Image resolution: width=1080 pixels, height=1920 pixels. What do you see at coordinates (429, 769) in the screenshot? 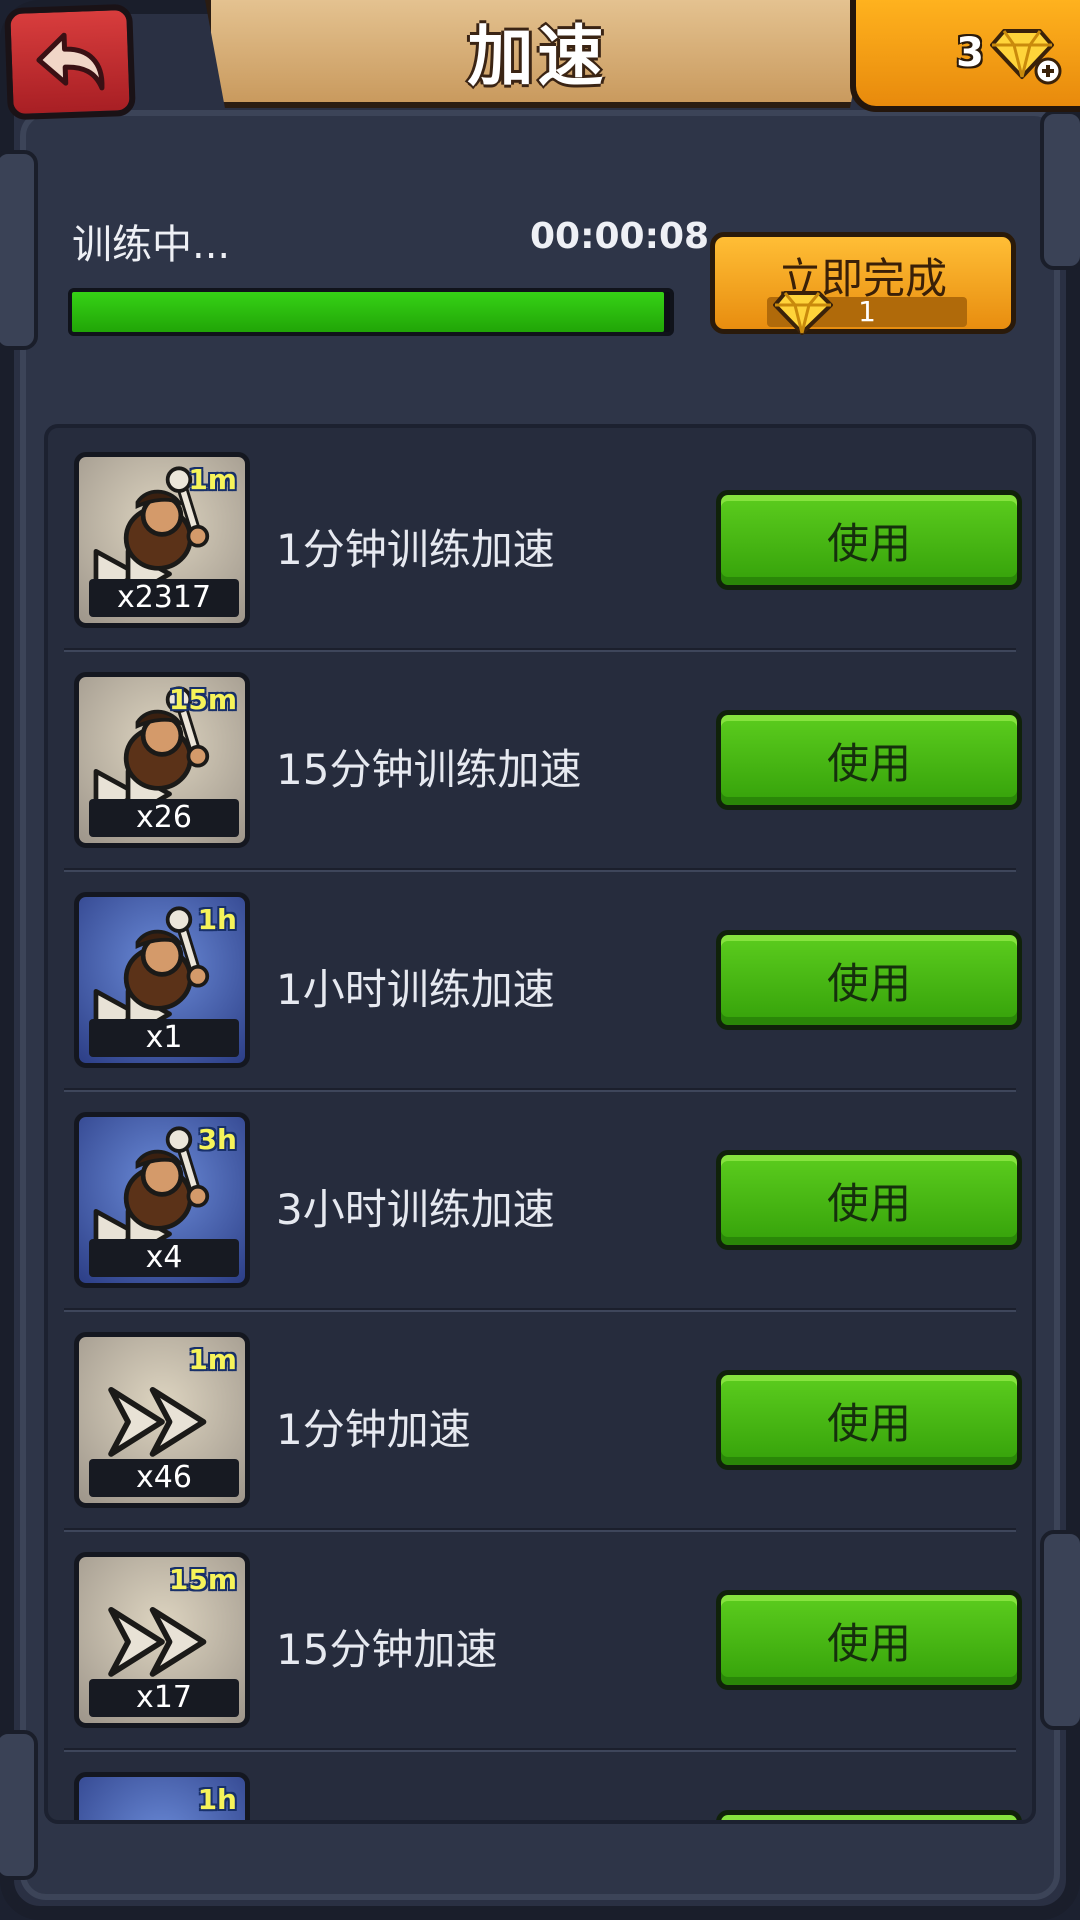
I see `item-name: 15分钟训练加速` at bounding box center [429, 769].